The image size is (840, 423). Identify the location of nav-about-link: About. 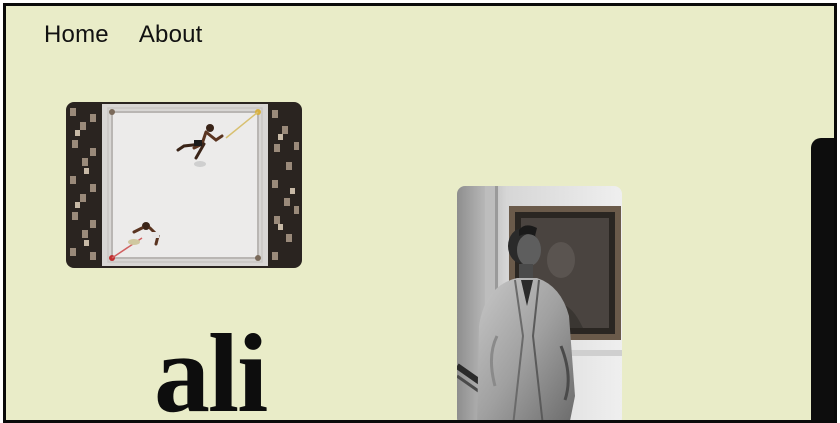
(171, 35).